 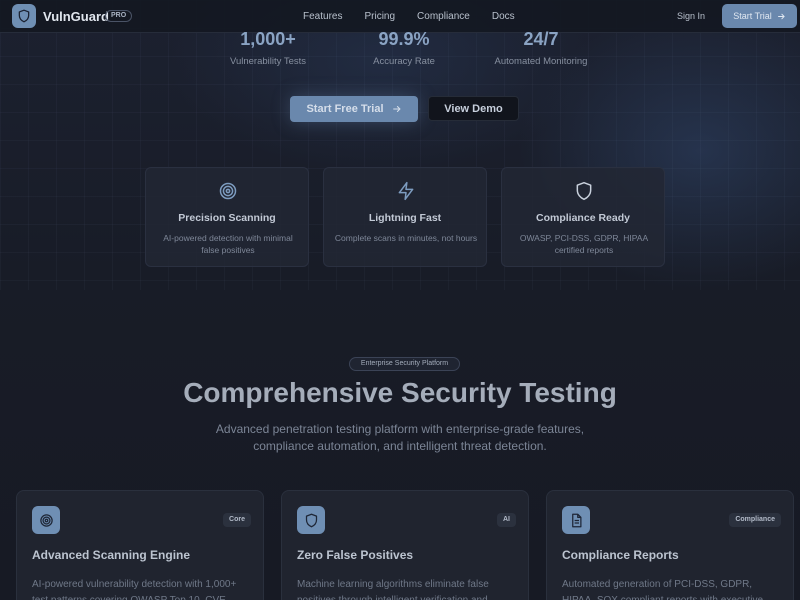 I want to click on card-tag: AI, so click(x=506, y=520).